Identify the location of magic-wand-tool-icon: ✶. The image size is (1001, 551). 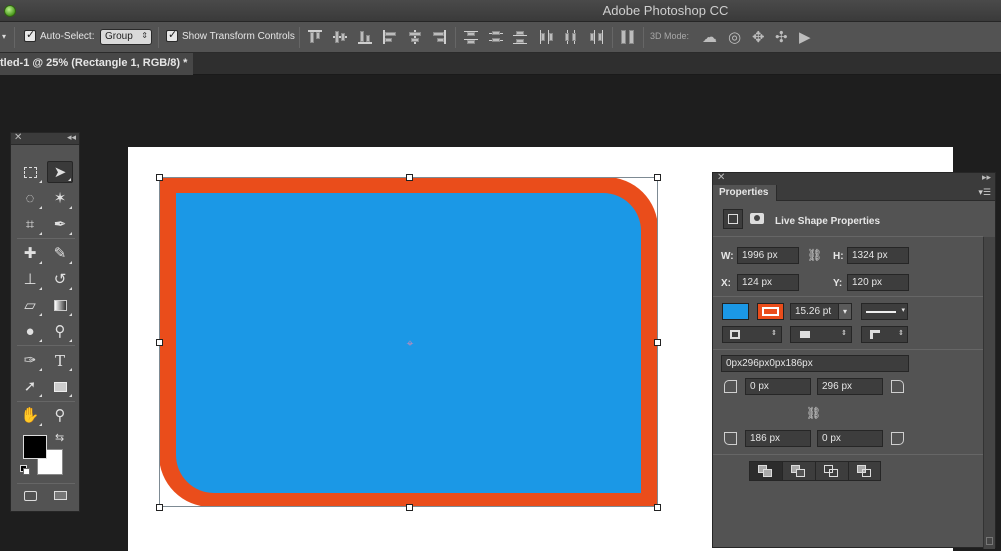
(60, 199).